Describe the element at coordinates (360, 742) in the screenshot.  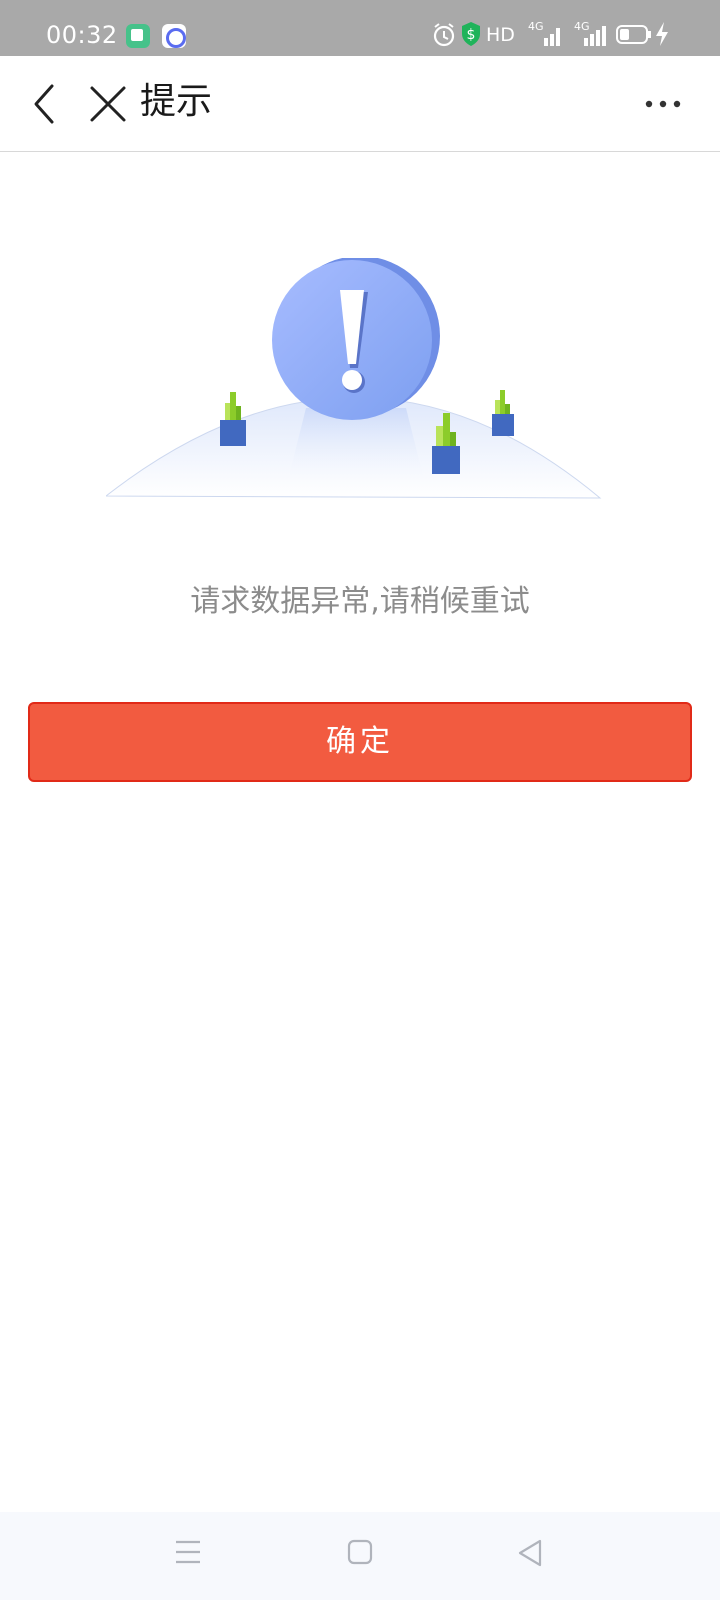
I see `confirm-button: 确定` at that location.